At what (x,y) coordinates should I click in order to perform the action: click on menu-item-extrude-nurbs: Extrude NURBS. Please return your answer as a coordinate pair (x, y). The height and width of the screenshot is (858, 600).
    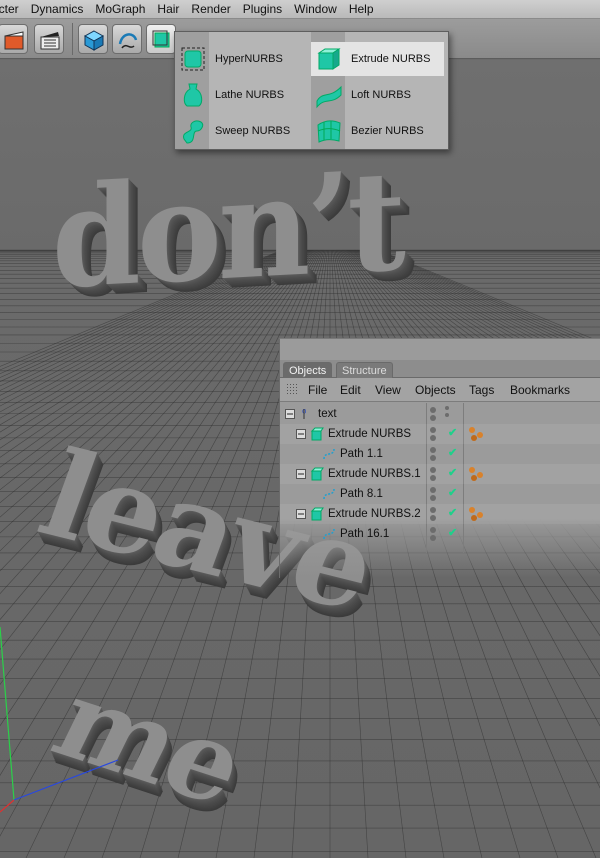
    Looking at the image, I should click on (377, 59).